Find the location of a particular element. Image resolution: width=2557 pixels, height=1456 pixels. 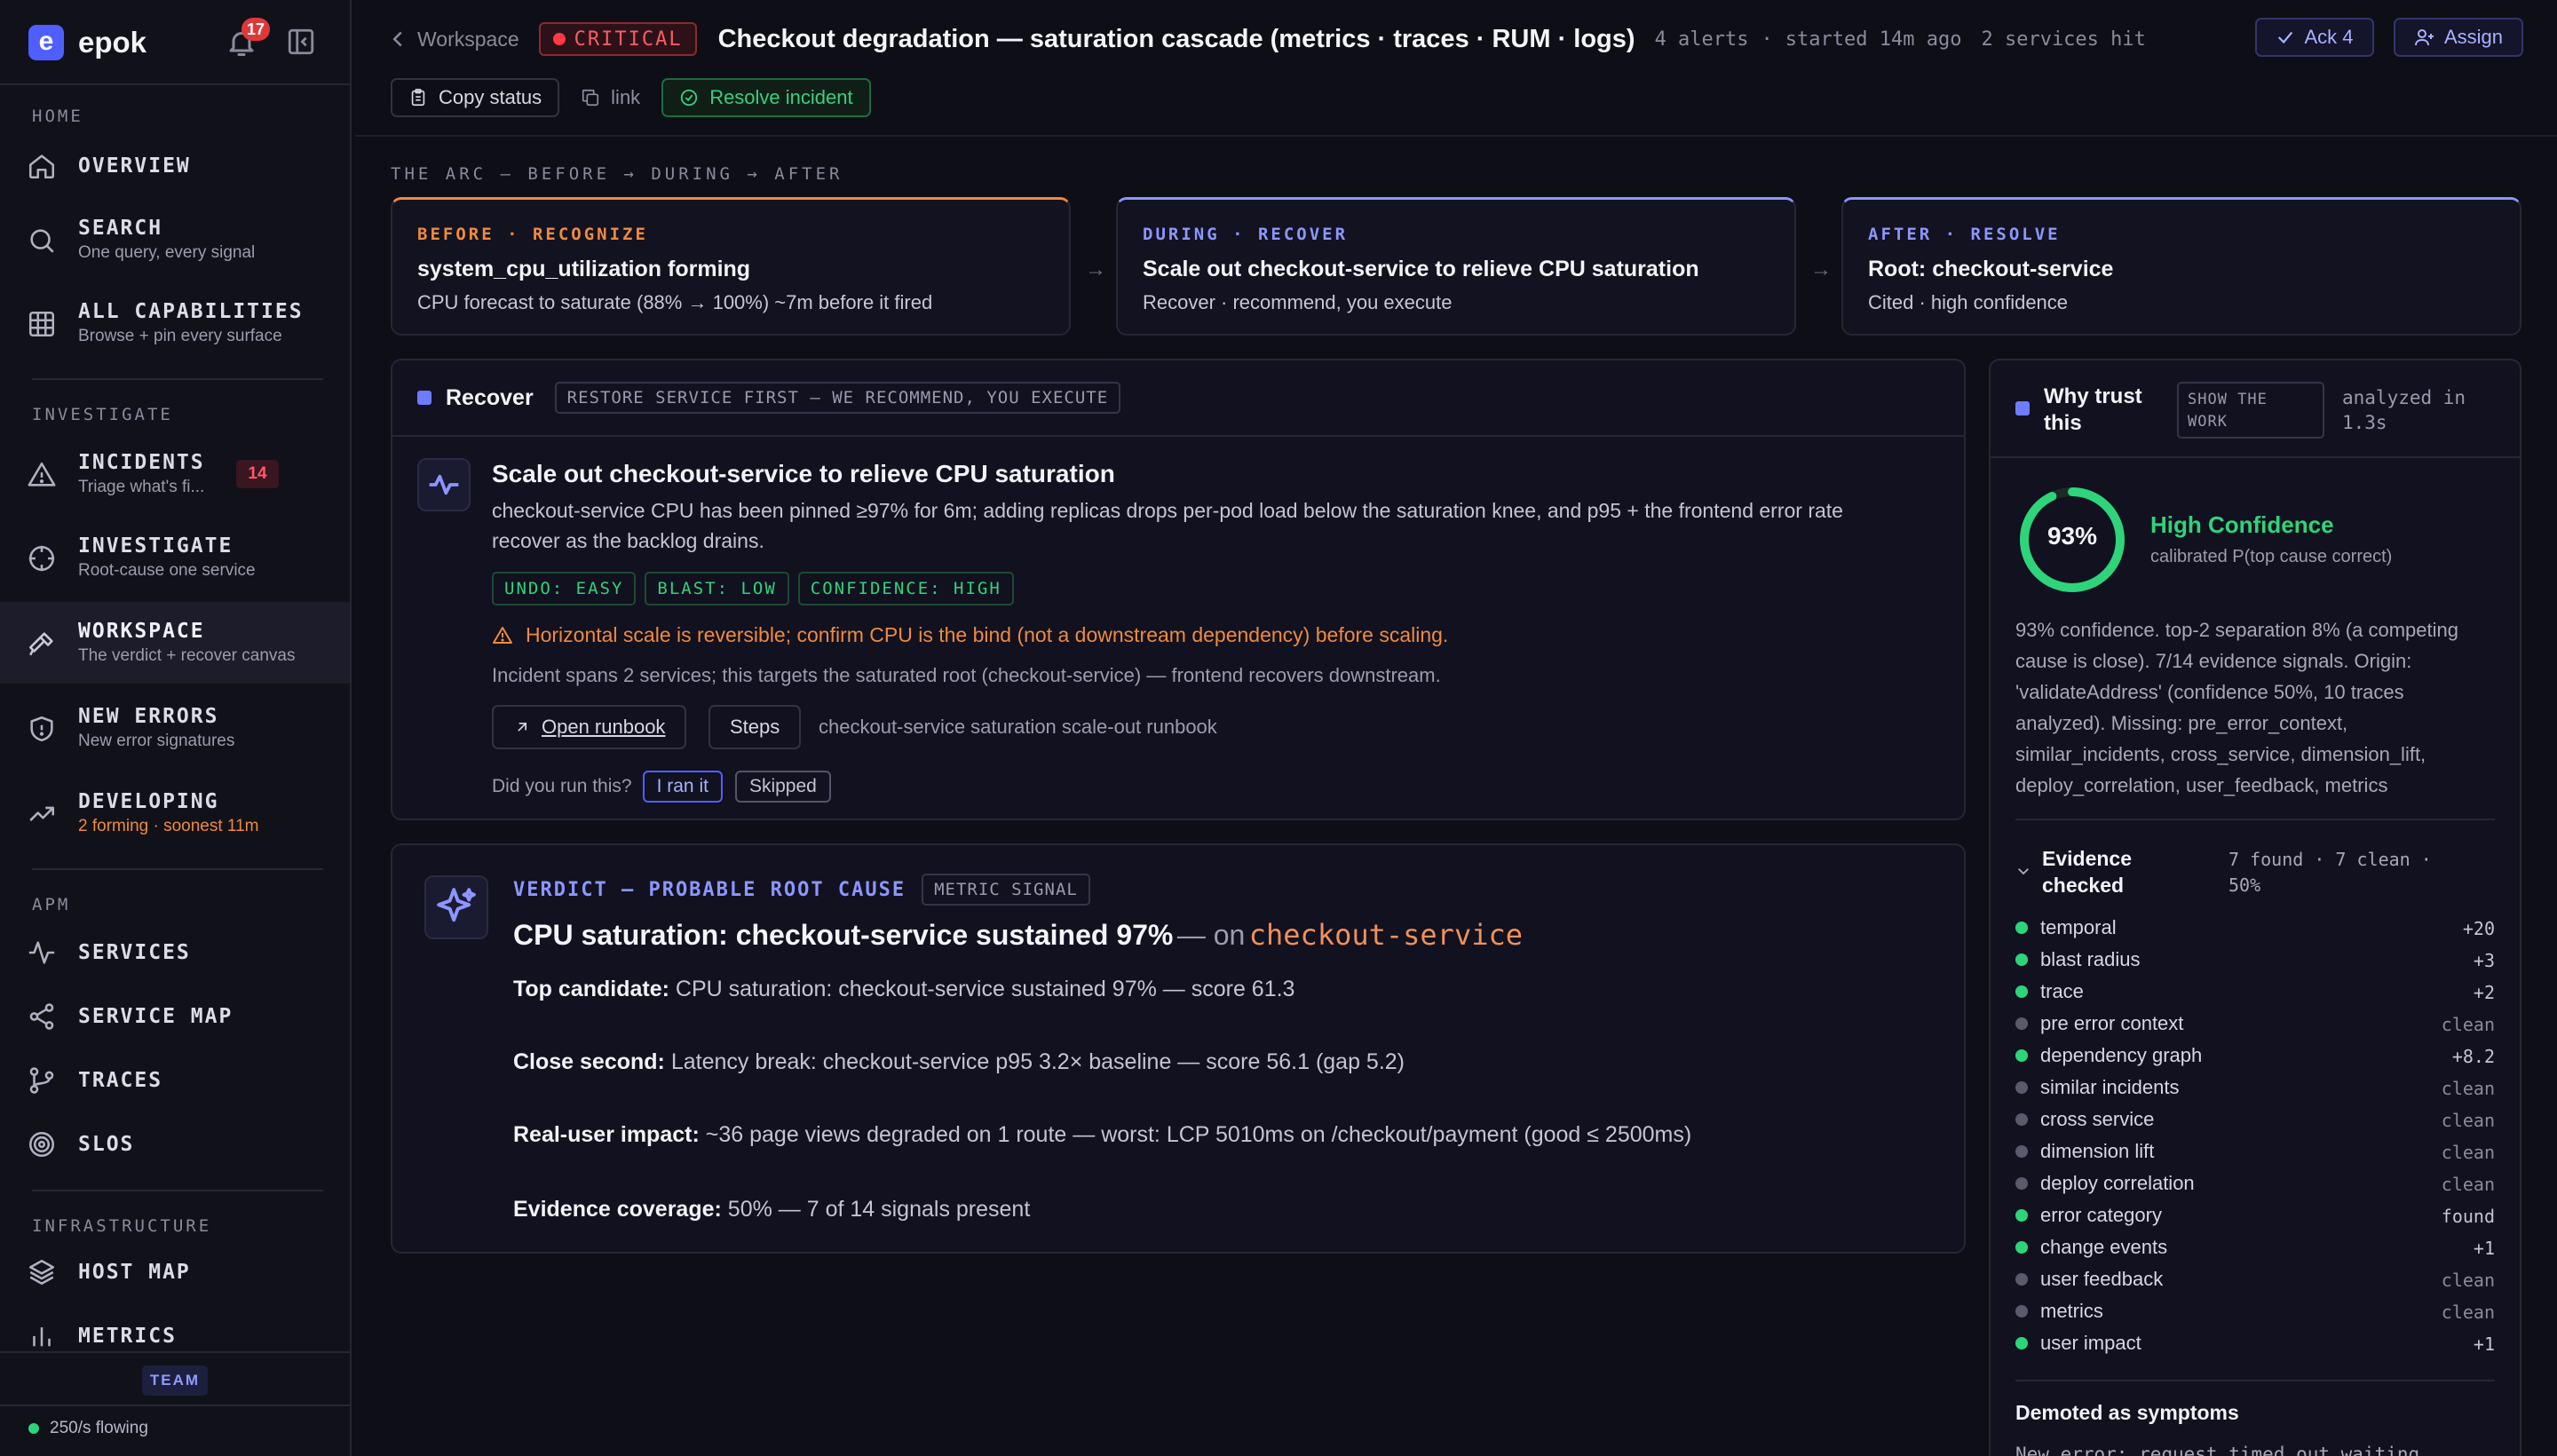

ack-button: Ack 4 is located at coordinates (2314, 37).